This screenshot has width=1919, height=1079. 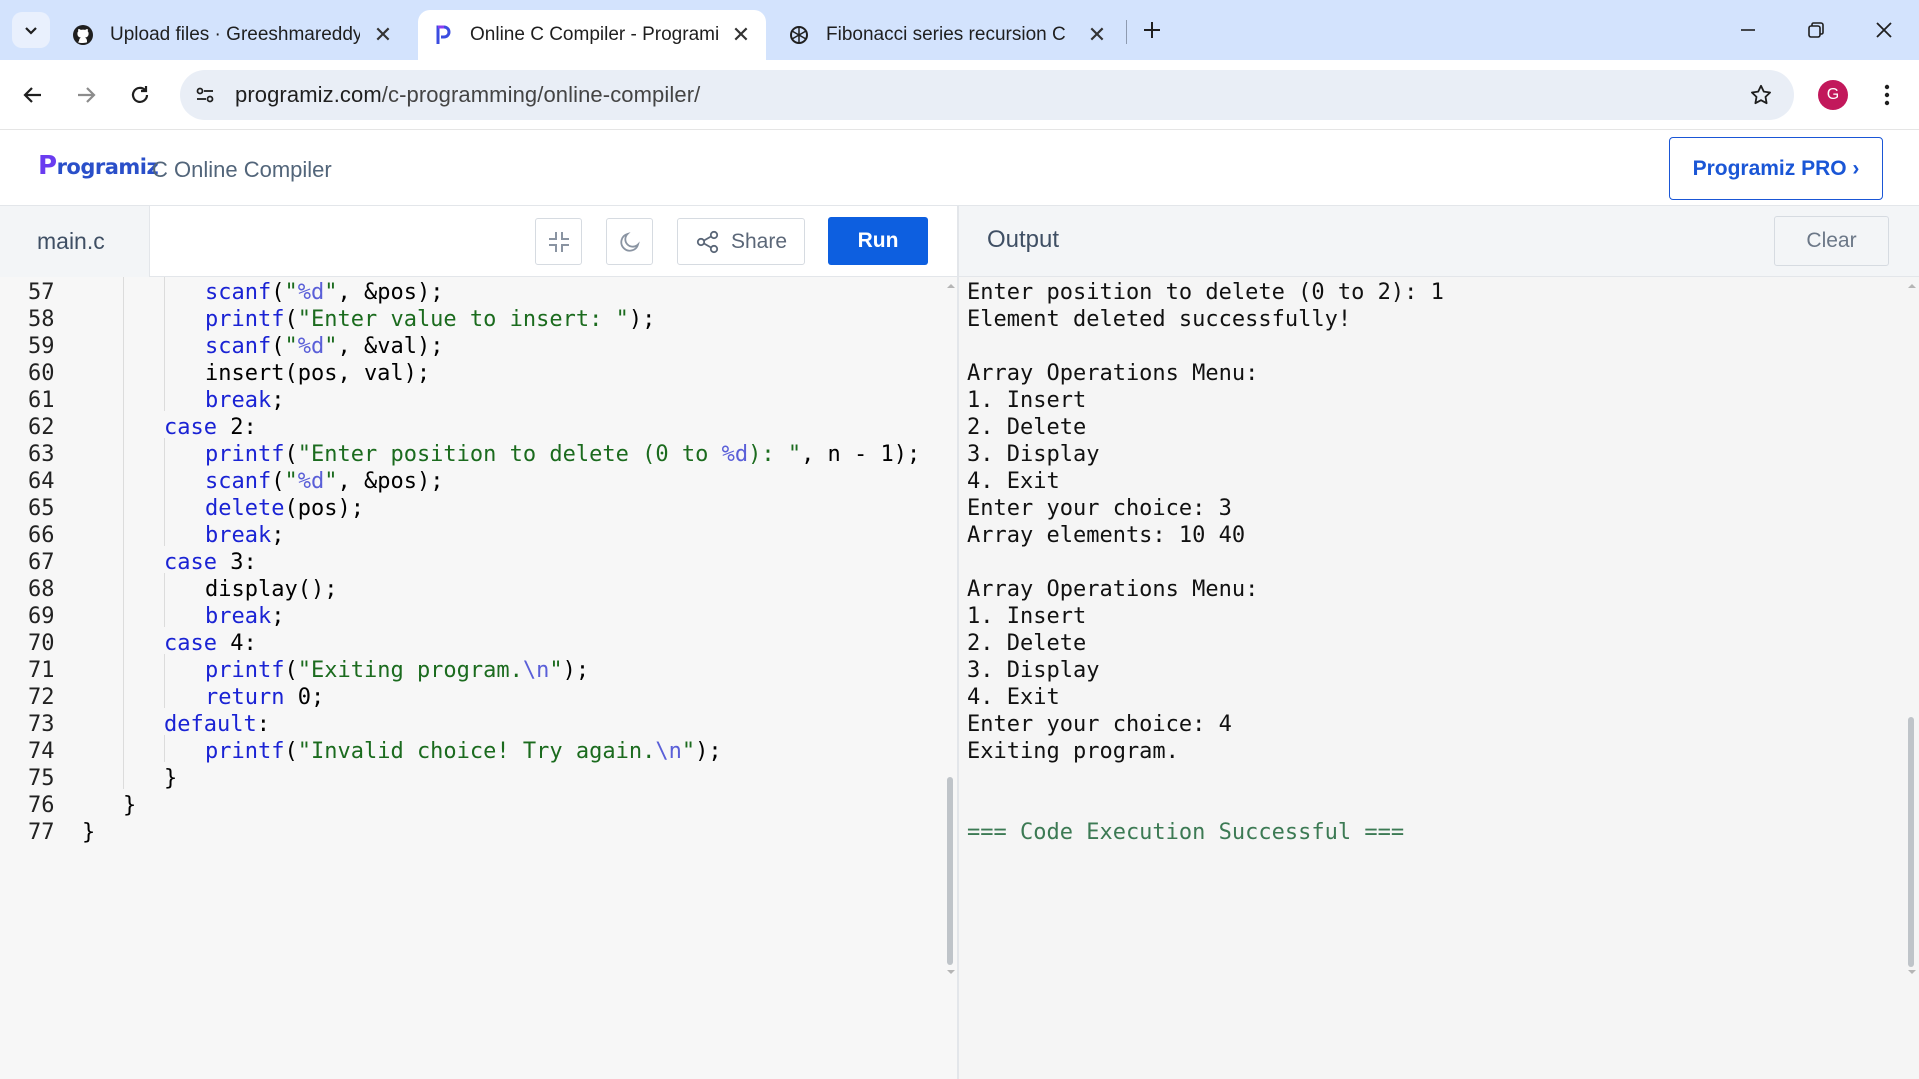 I want to click on execution-status: === Code Execution Successful ===, so click(x=1186, y=832).